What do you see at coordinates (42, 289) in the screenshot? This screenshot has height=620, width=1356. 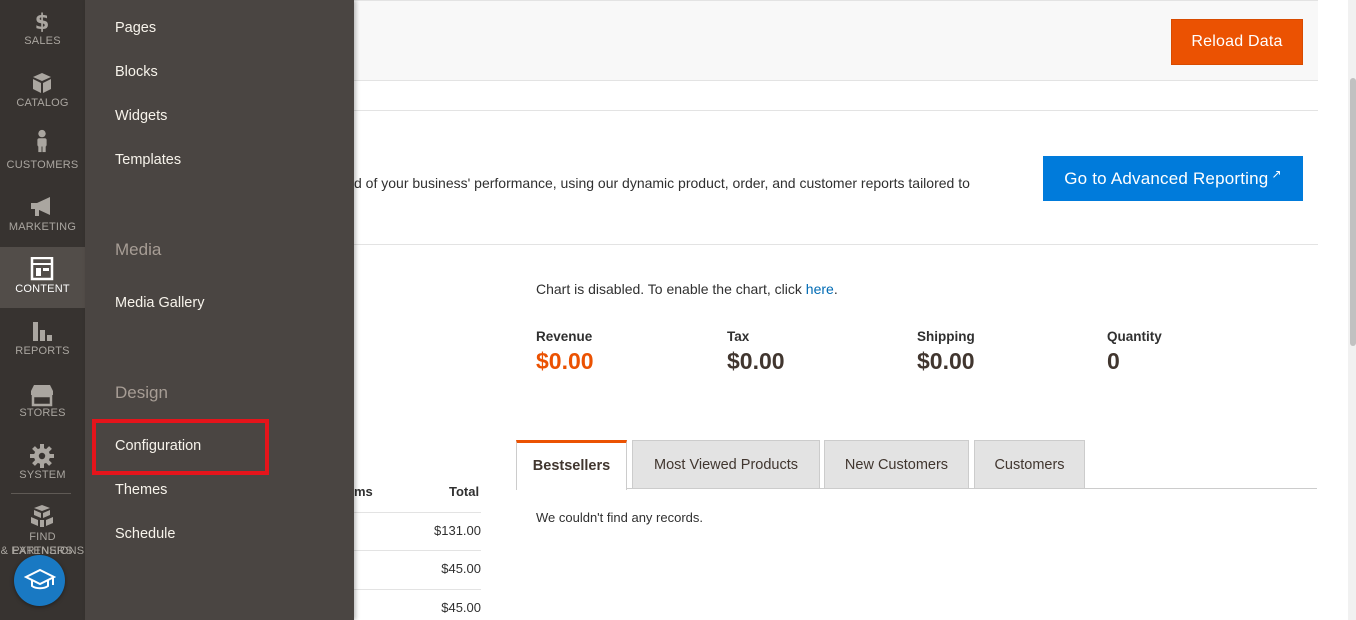 I see `nav-label: CONTENT` at bounding box center [42, 289].